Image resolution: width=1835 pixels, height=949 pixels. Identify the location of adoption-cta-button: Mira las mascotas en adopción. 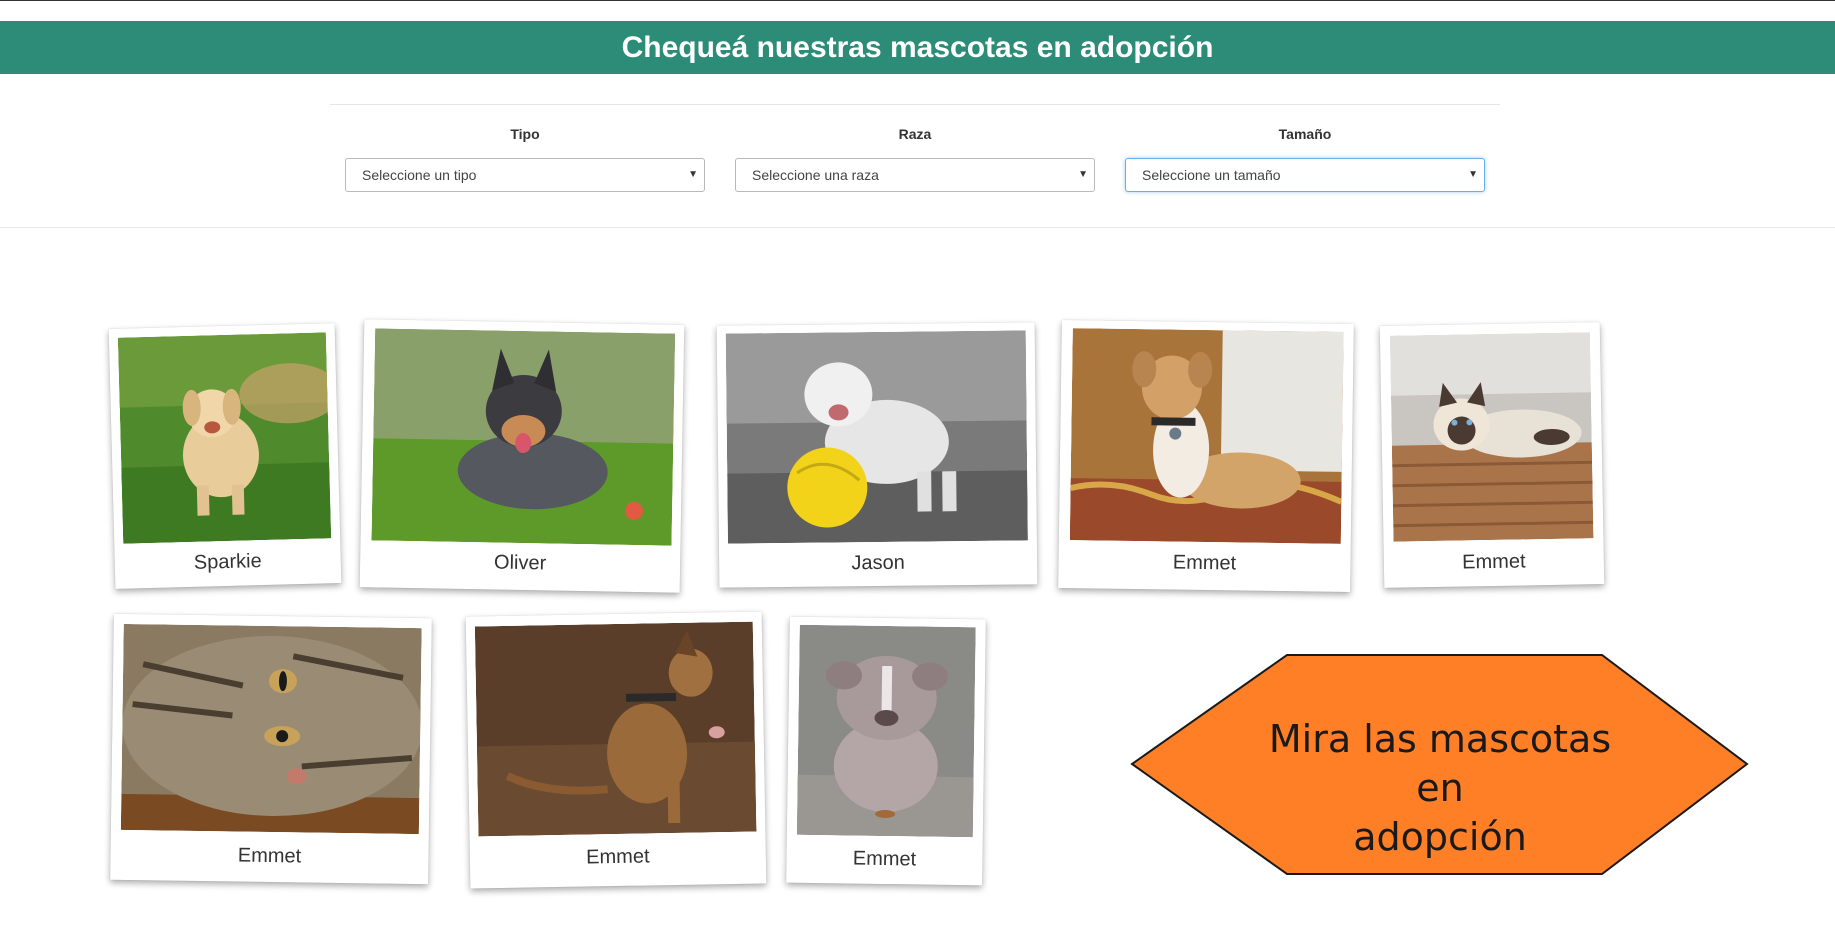
(1440, 764).